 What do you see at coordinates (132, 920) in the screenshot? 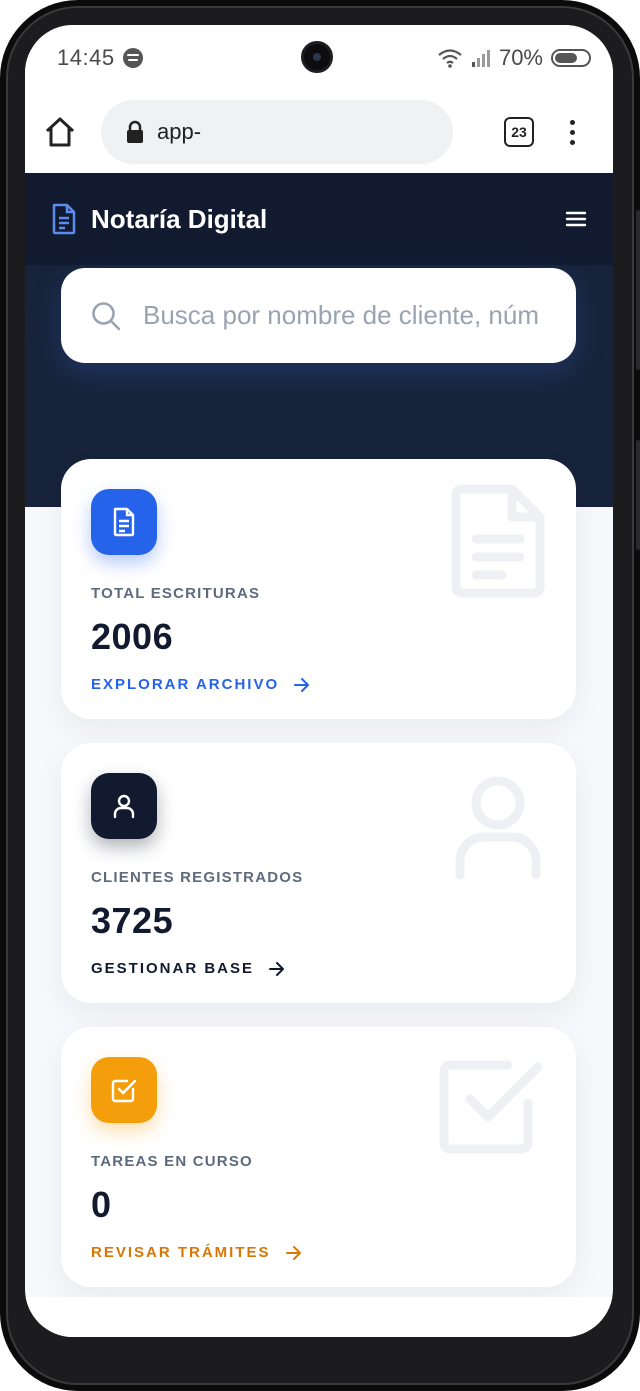
I see `card-value: 3725` at bounding box center [132, 920].